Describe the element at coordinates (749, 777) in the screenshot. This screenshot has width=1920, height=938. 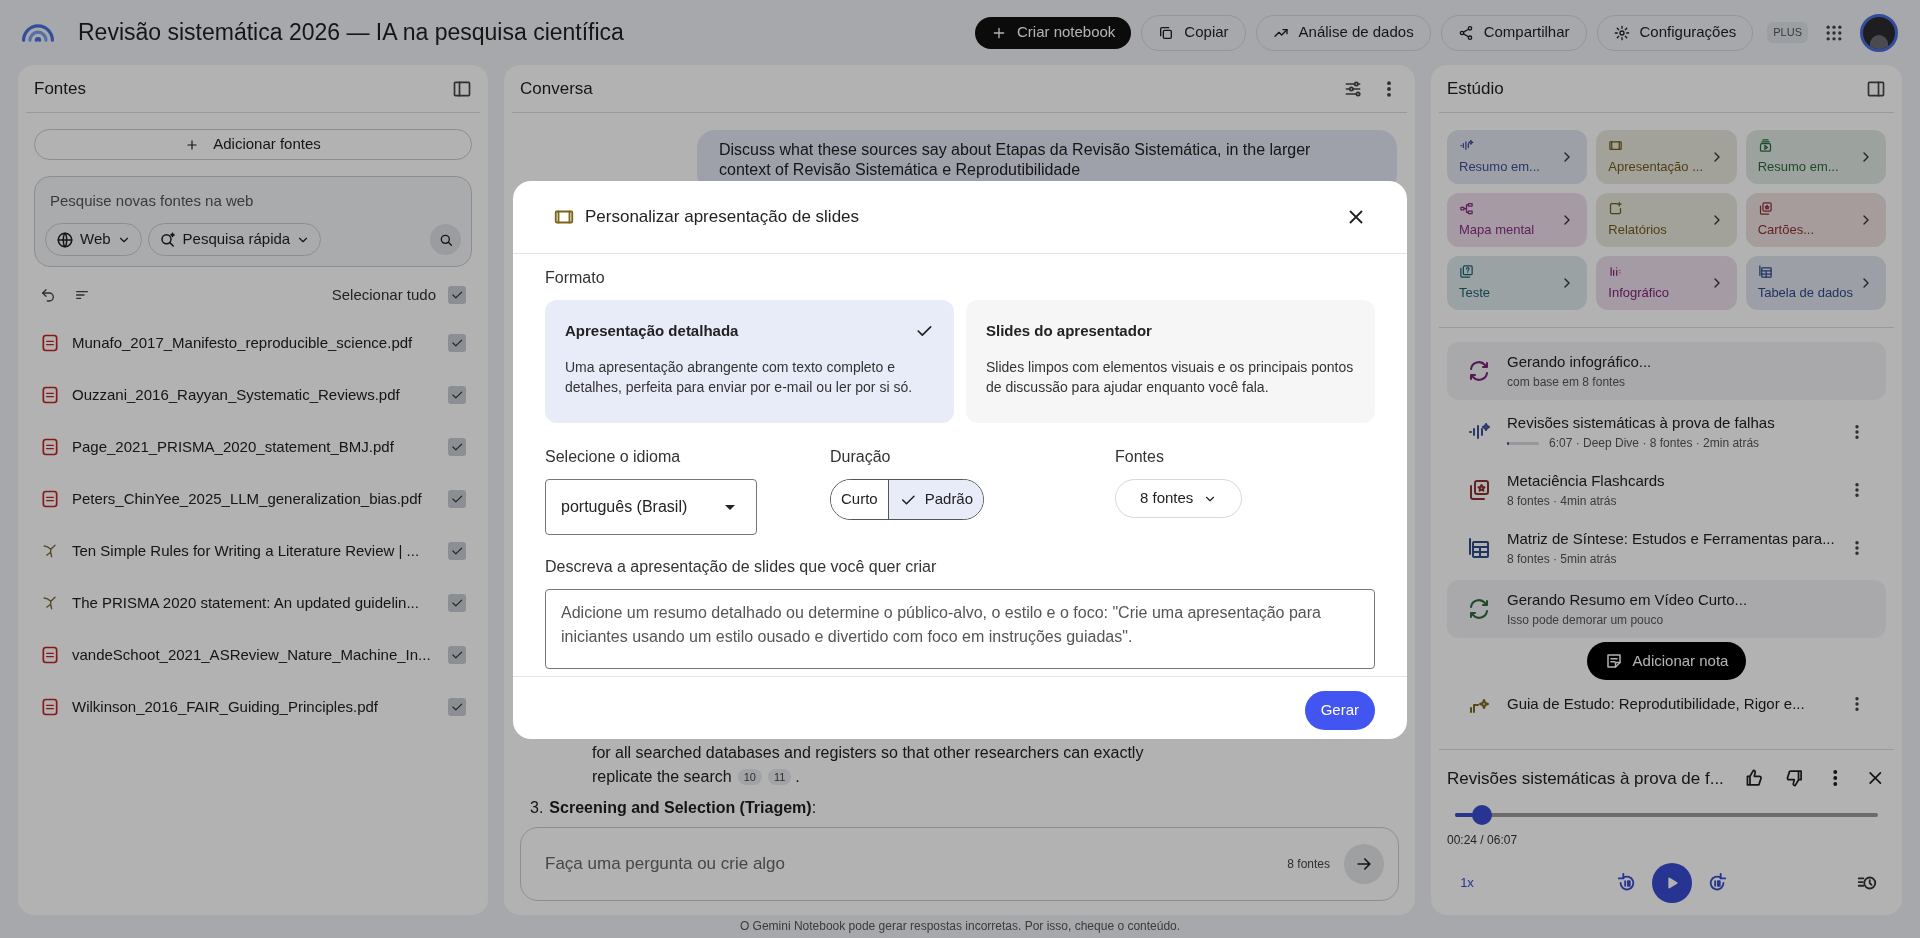
I see `citation-chip: 10` at that location.